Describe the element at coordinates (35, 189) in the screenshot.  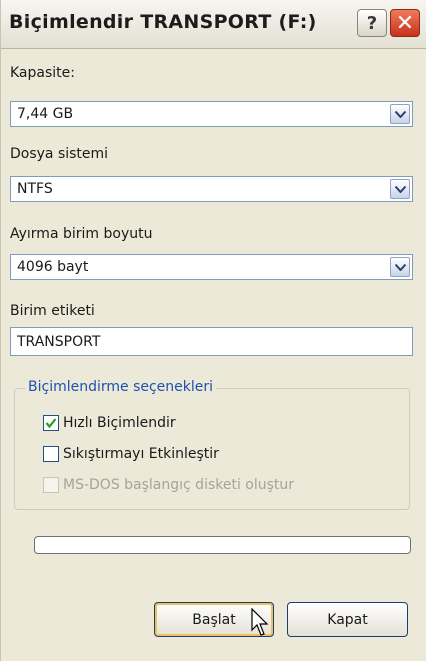
I see `file-system-value: NTFS` at that location.